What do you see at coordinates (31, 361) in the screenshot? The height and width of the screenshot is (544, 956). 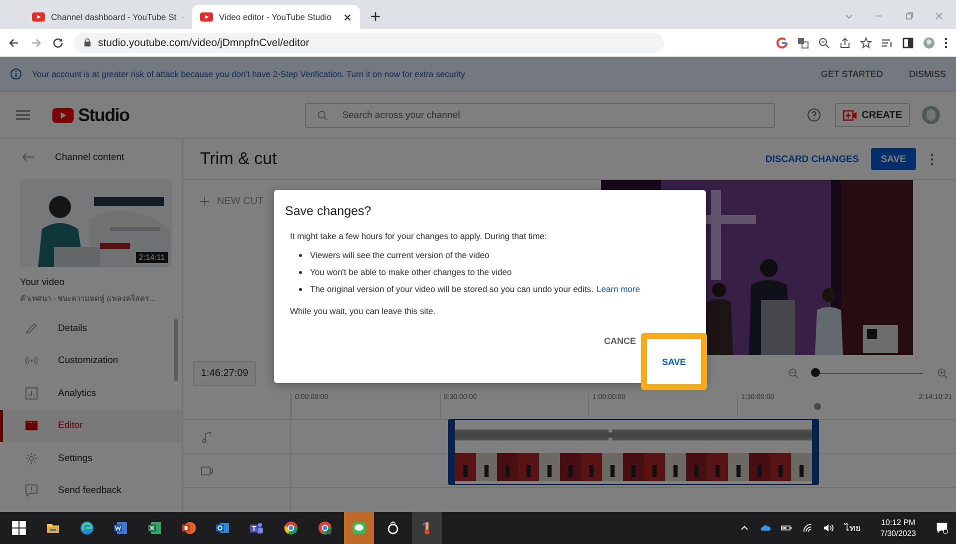 I see `broadcast-icon` at bounding box center [31, 361].